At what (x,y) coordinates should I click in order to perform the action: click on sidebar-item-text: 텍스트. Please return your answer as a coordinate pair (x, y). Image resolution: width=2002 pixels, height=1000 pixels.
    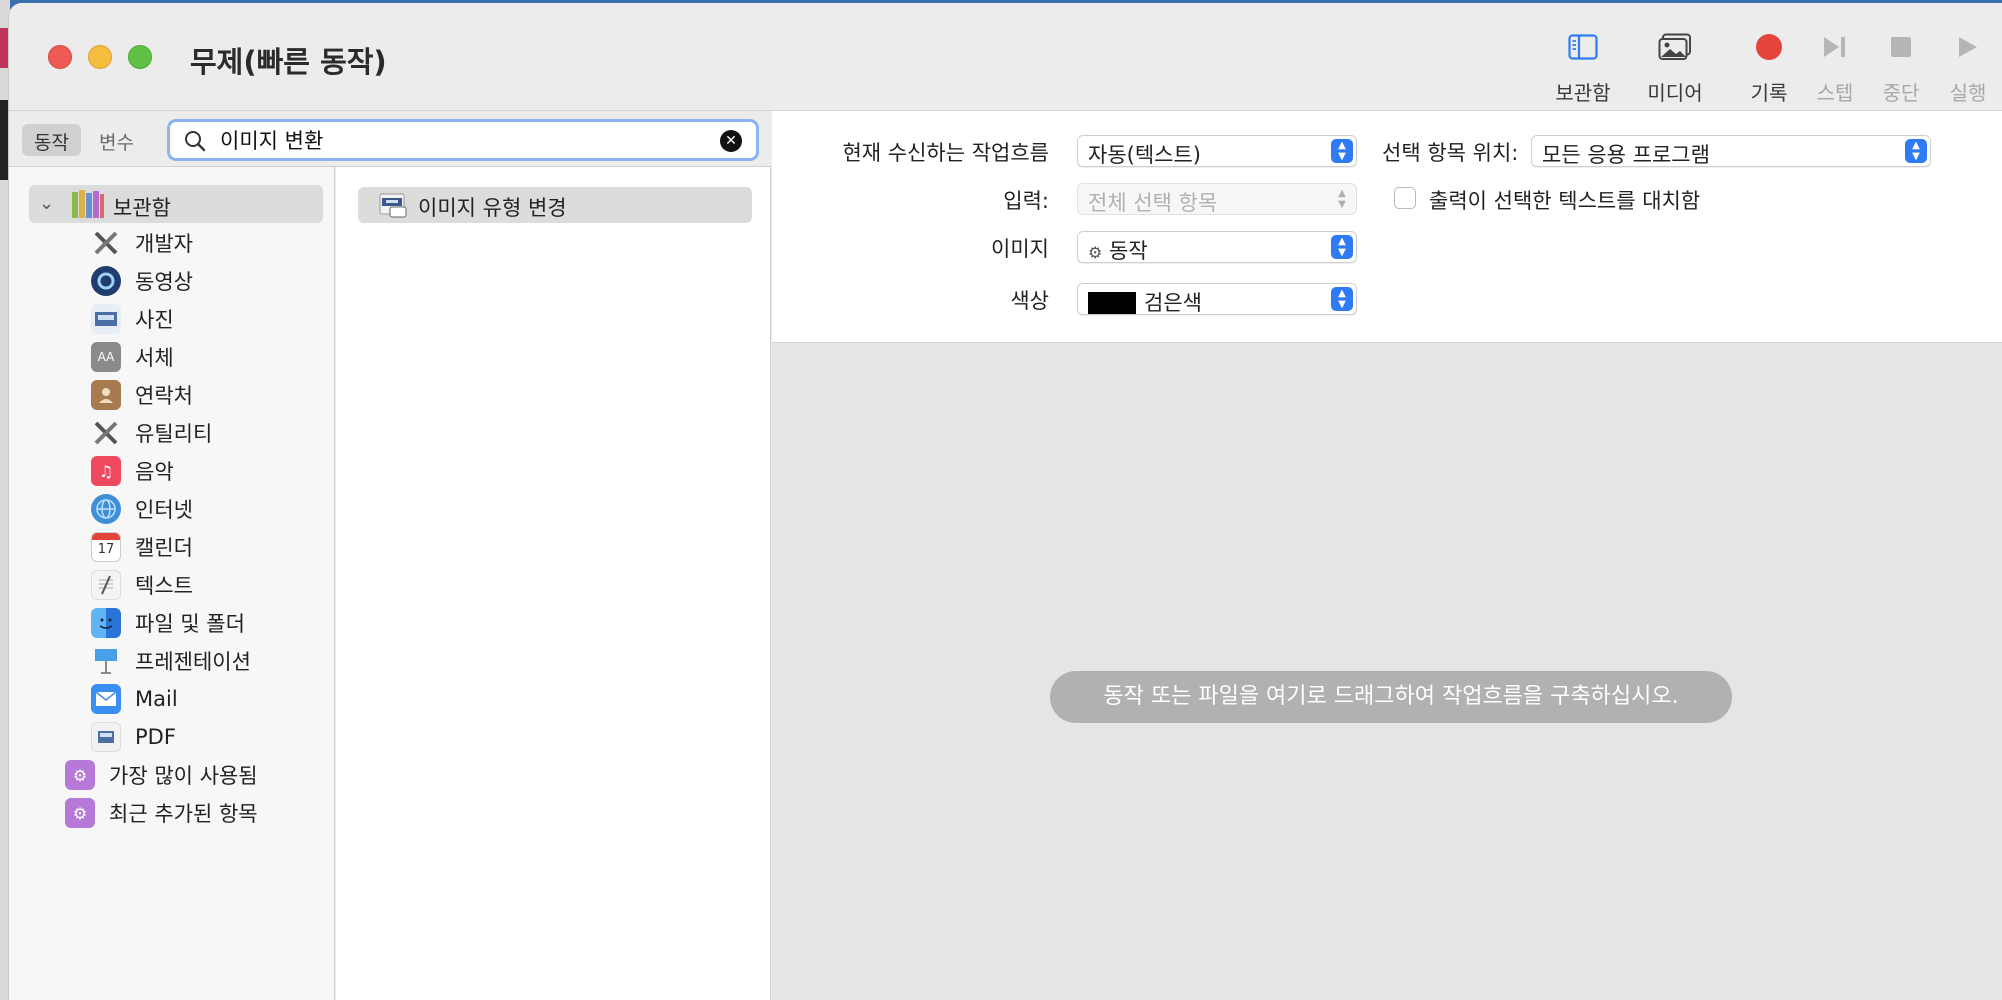
    Looking at the image, I should click on (142, 585).